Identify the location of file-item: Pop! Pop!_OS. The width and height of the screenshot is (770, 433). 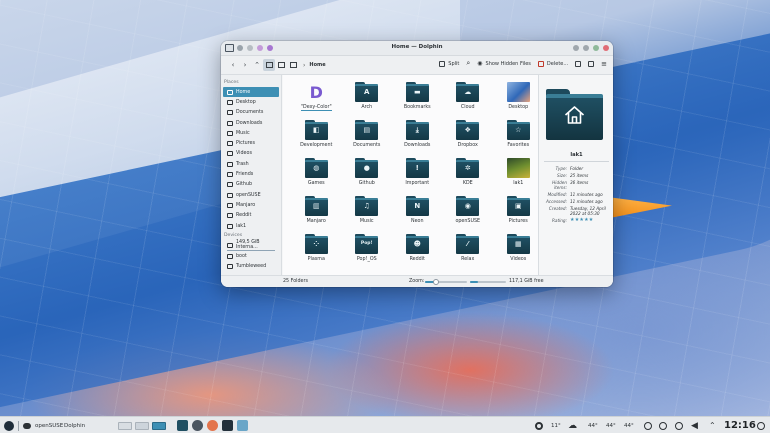
(367, 251).